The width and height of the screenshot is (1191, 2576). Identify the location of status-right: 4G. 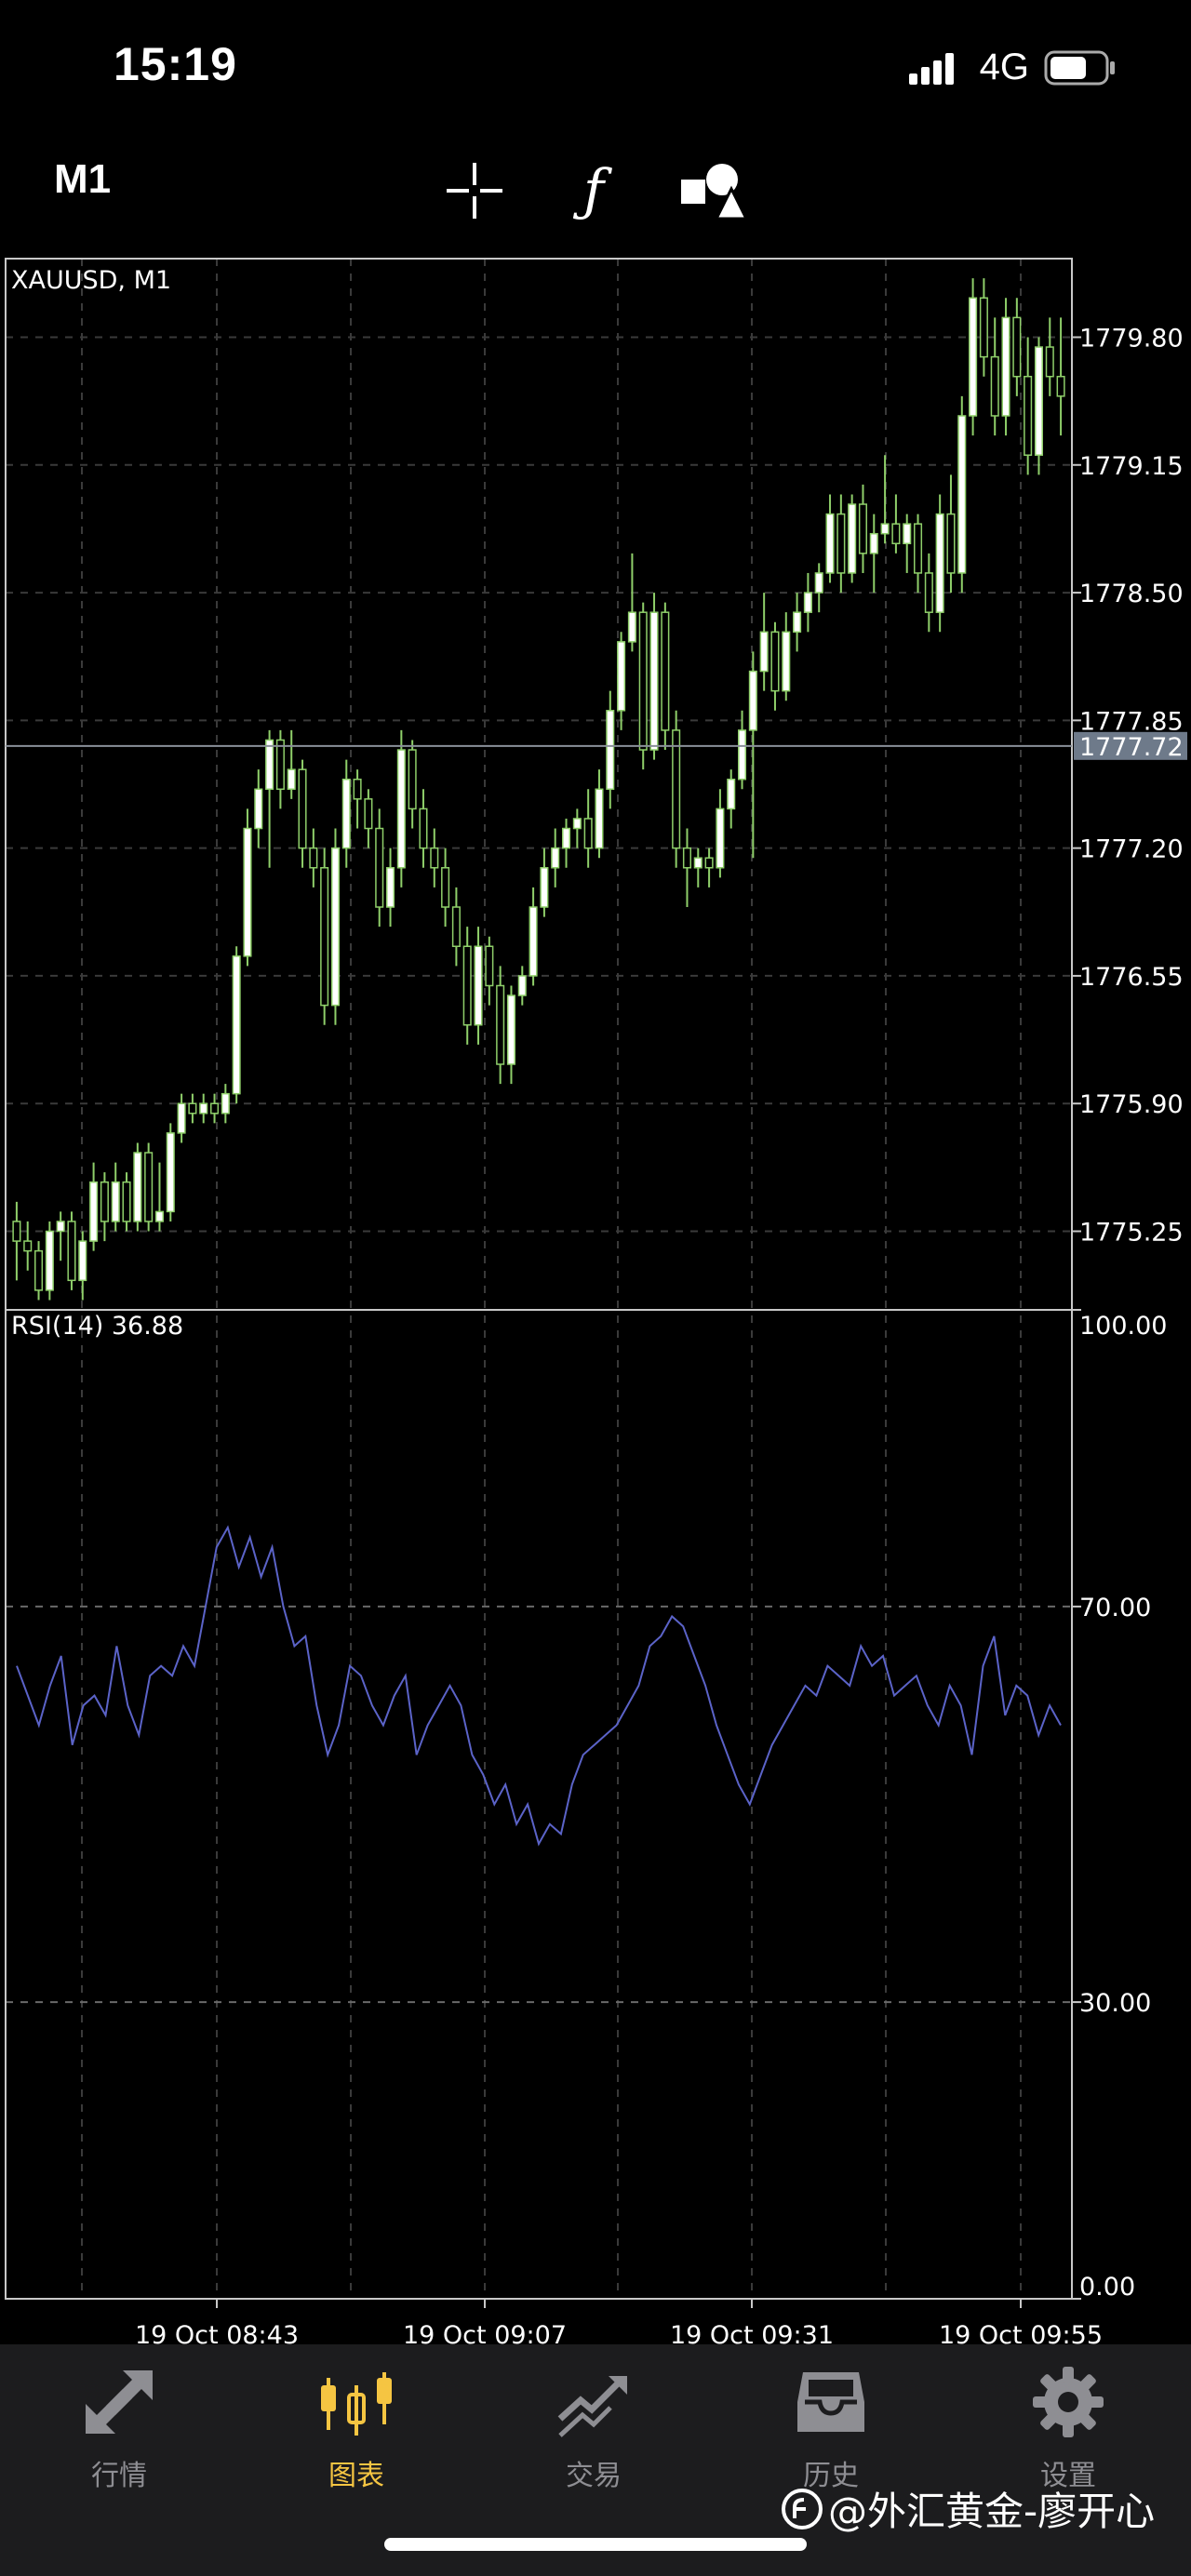
(1012, 67).